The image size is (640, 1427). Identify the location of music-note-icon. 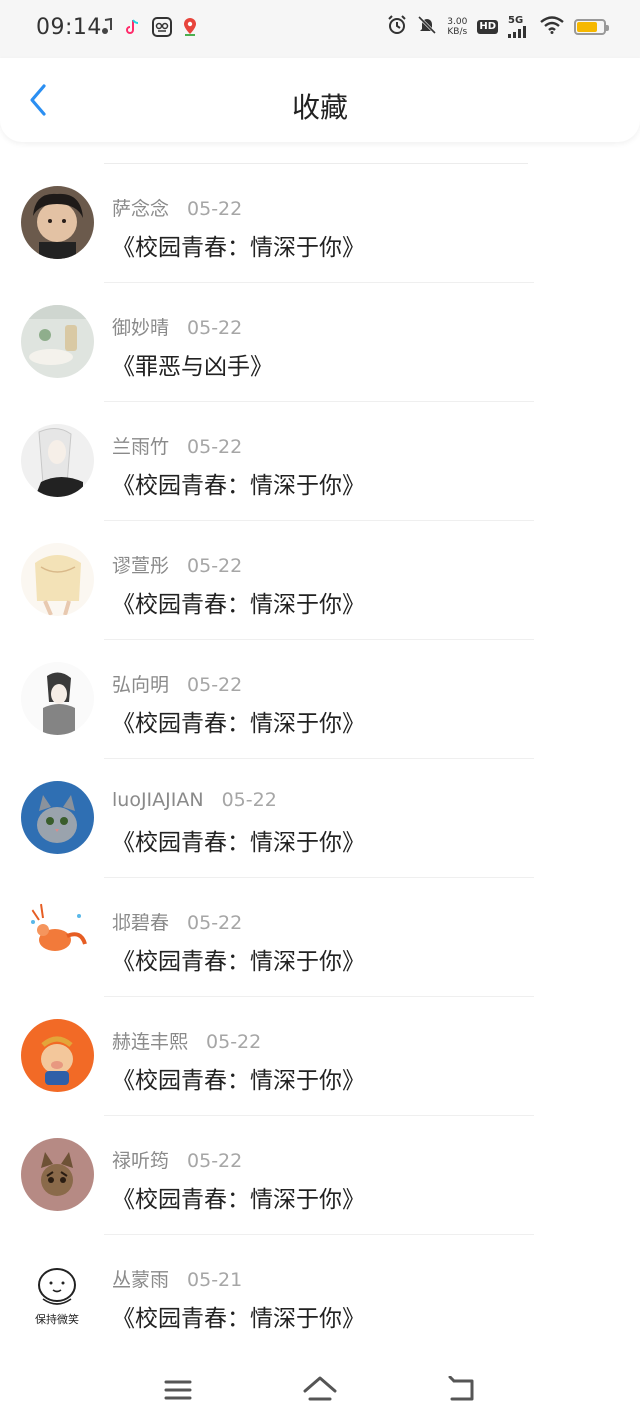
(107, 28).